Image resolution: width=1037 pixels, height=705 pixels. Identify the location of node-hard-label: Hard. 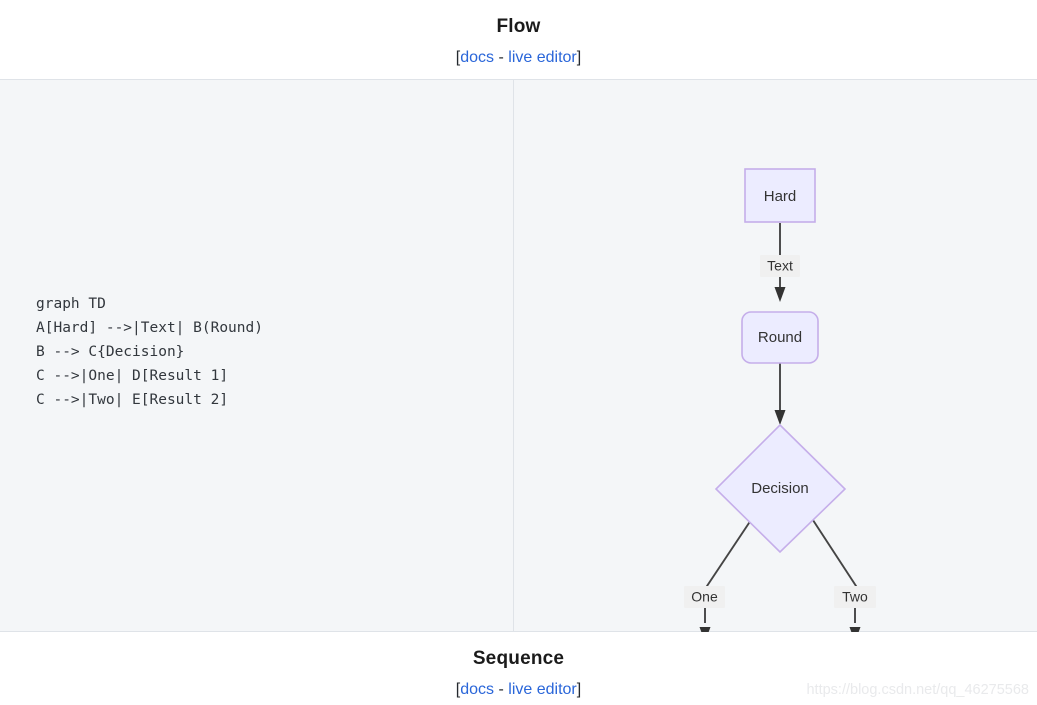
(780, 196).